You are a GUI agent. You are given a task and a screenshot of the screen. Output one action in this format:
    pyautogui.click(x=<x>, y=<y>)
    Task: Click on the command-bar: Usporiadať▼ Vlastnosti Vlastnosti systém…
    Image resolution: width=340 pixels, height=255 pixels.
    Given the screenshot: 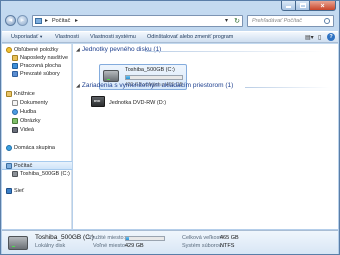 What is the action you would take?
    pyautogui.click(x=170, y=37)
    